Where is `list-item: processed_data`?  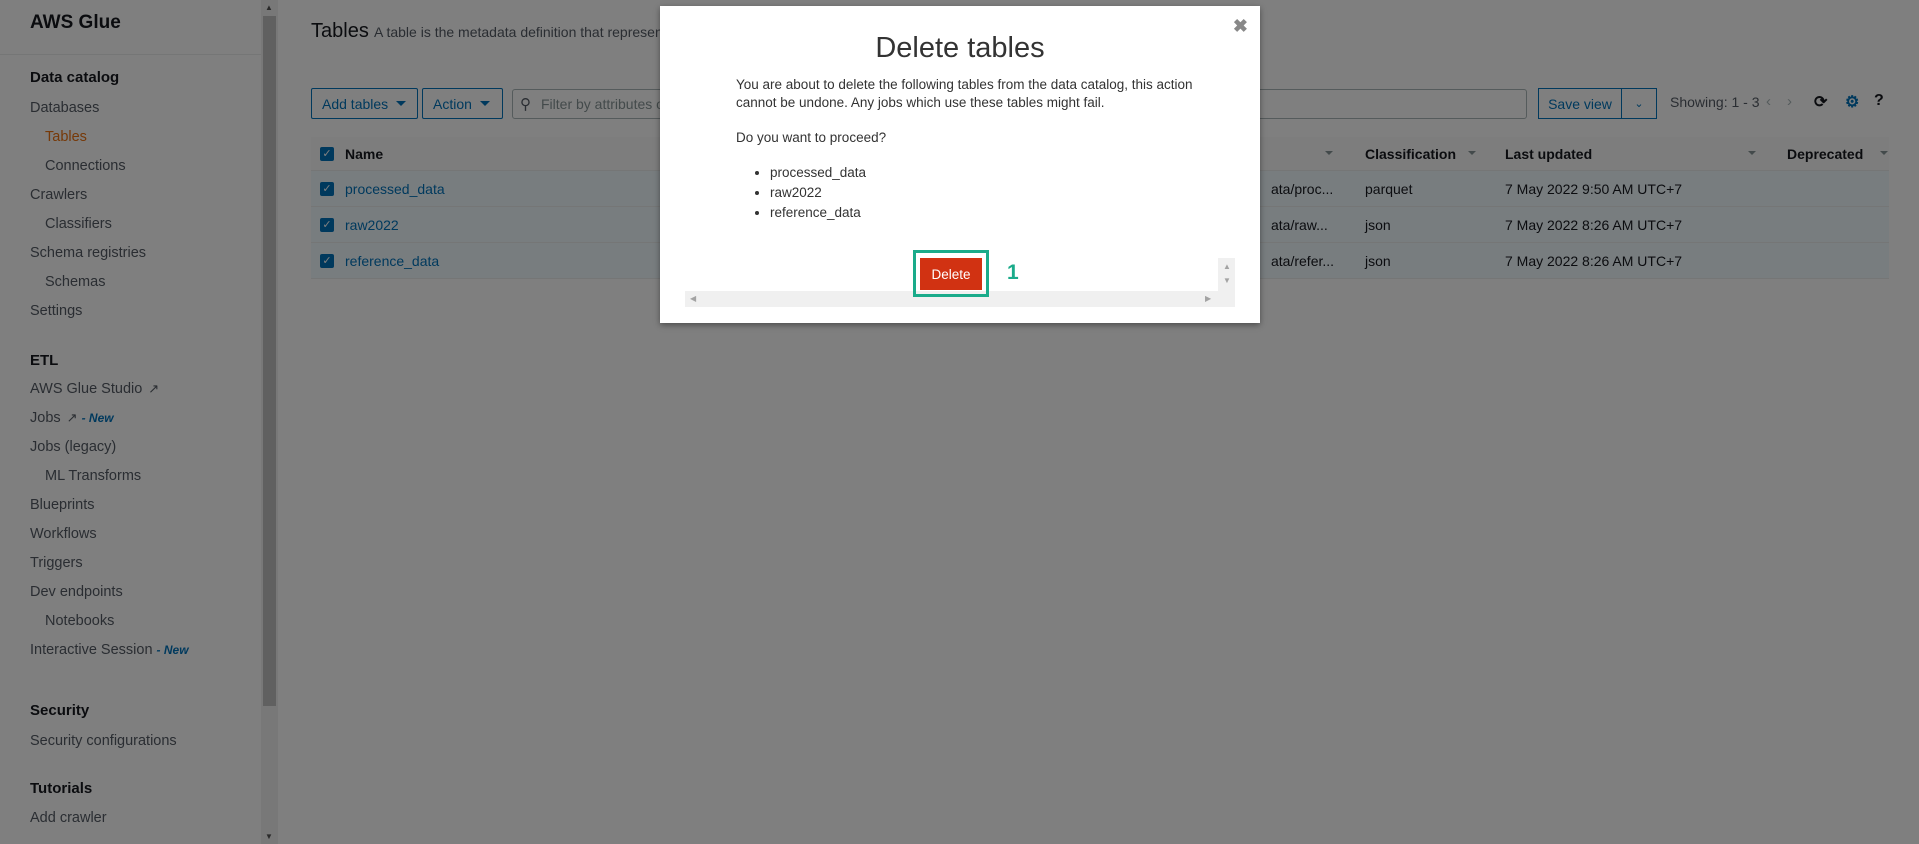
list-item: processed_data is located at coordinates (818, 173).